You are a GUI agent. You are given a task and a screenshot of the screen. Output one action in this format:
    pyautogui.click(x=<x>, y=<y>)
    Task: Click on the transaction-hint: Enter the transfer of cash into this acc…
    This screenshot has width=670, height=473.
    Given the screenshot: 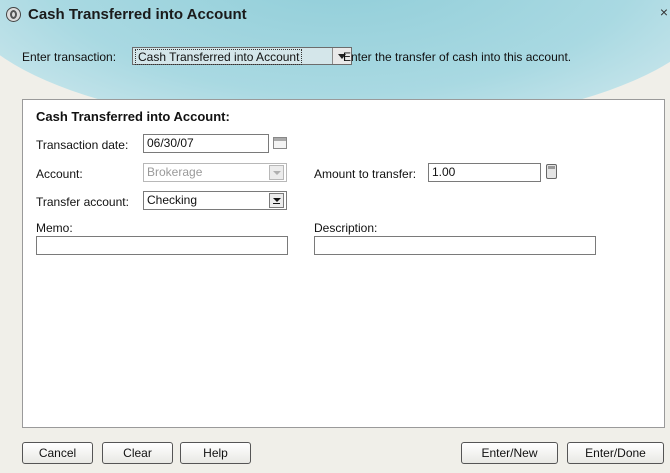 What is the action you would take?
    pyautogui.click(x=457, y=57)
    